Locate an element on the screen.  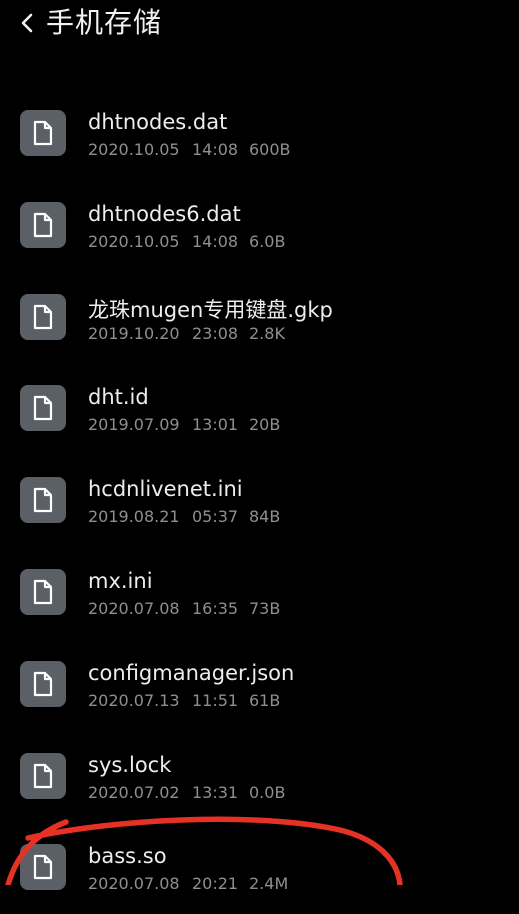
top-bar: 手机存储 is located at coordinates (259, 24).